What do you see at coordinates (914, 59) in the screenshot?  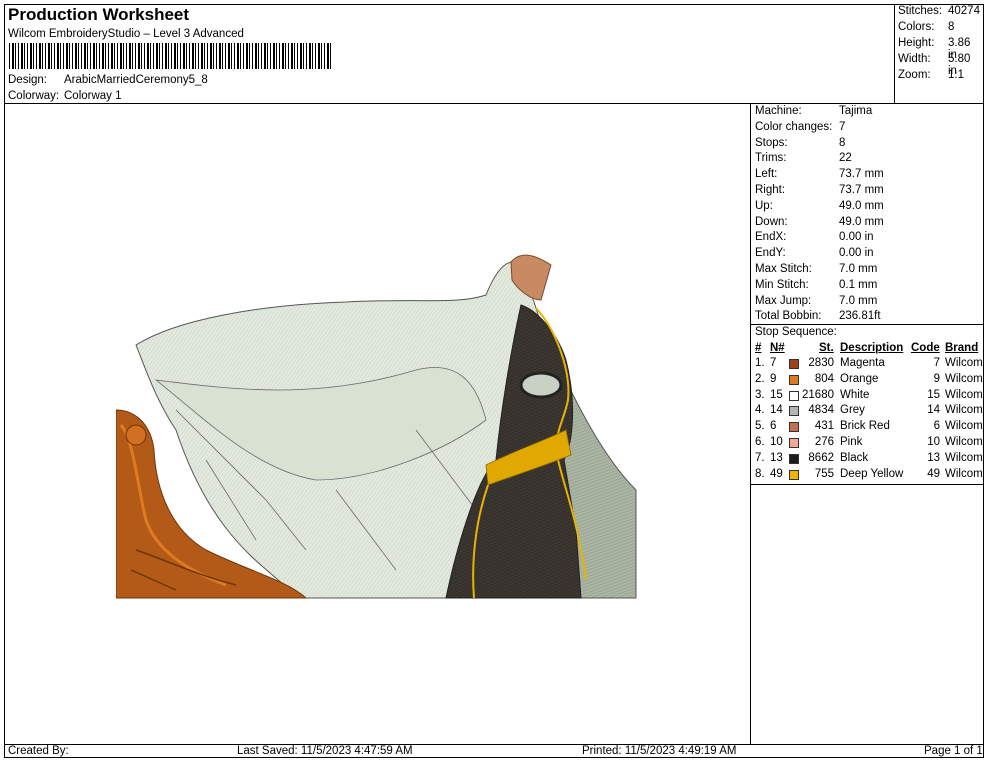 I see `summary-label: Width:` at bounding box center [914, 59].